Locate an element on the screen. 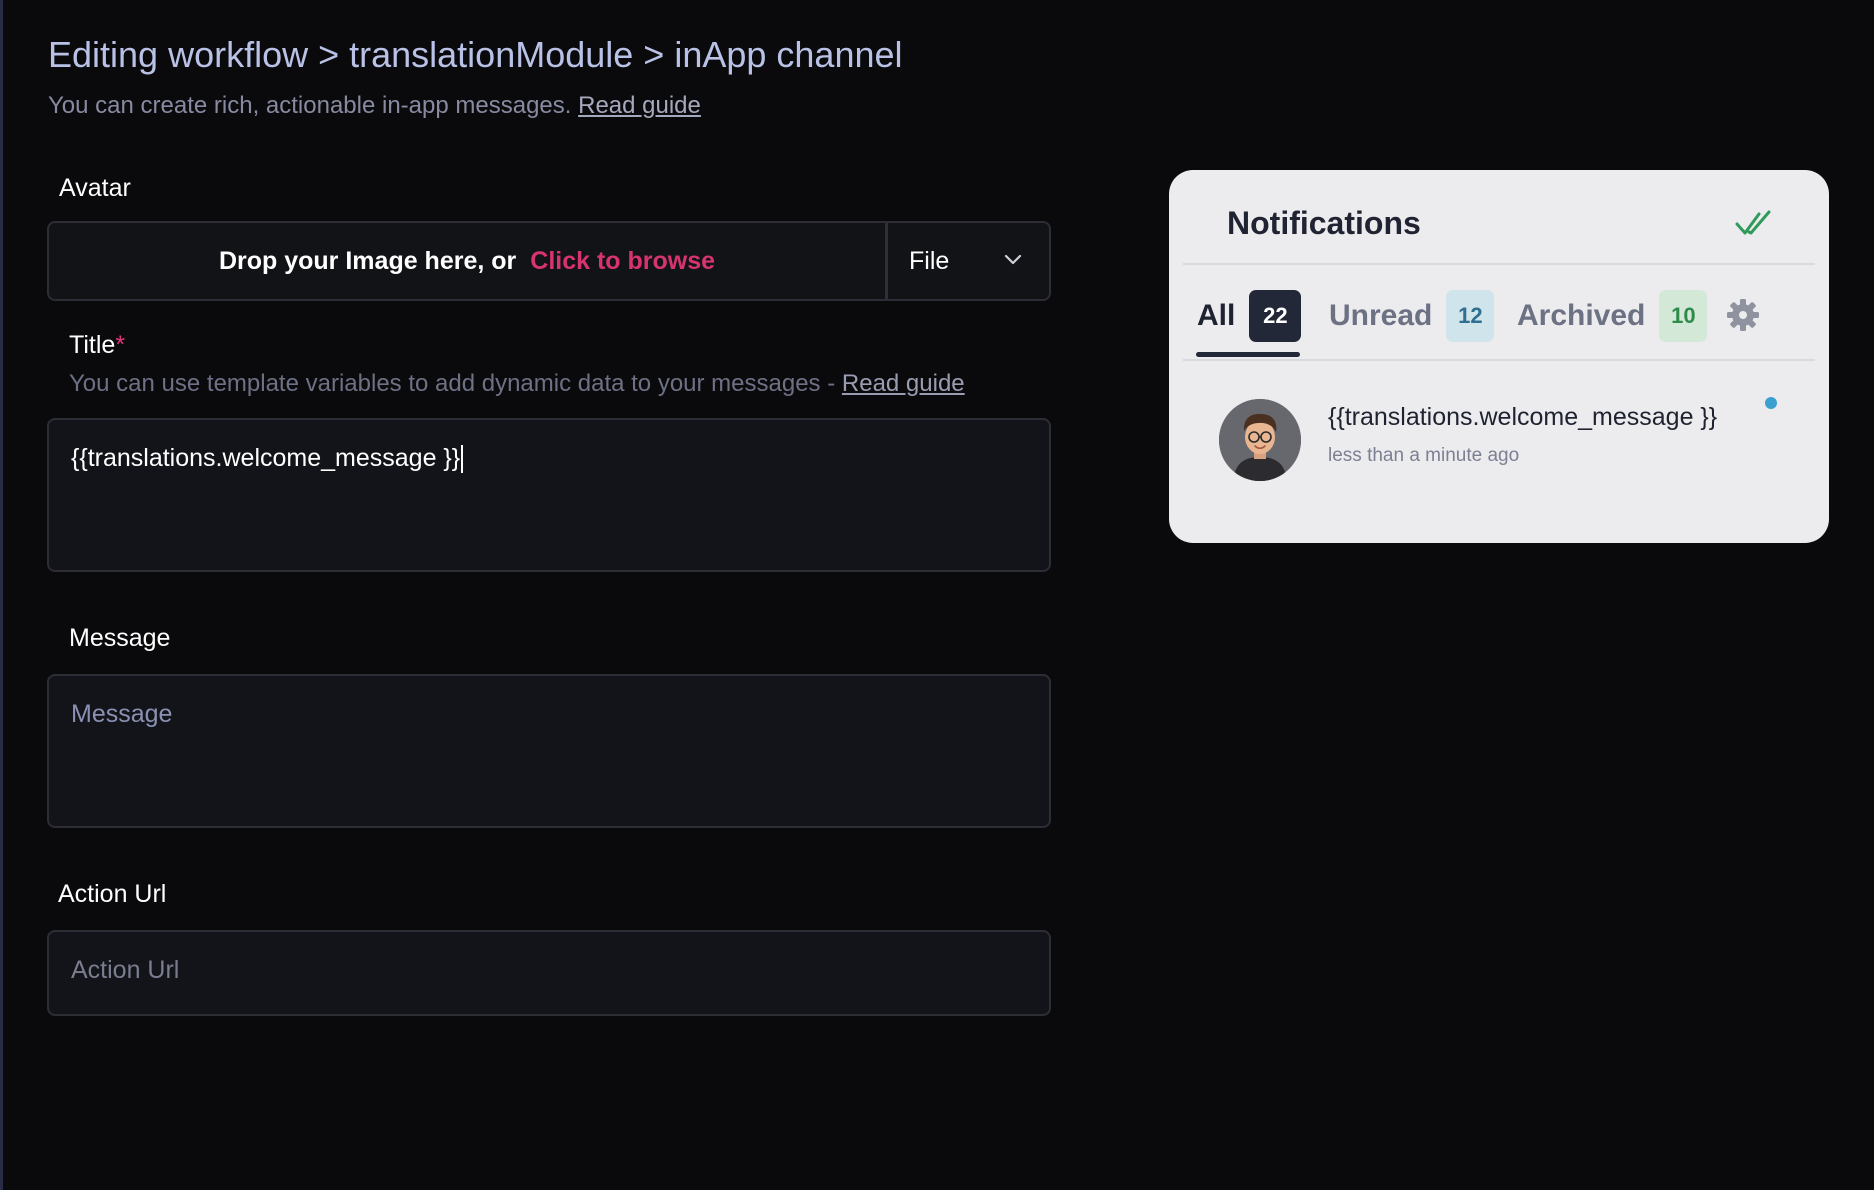 The width and height of the screenshot is (1874, 1190). text-caret is located at coordinates (462, 459).